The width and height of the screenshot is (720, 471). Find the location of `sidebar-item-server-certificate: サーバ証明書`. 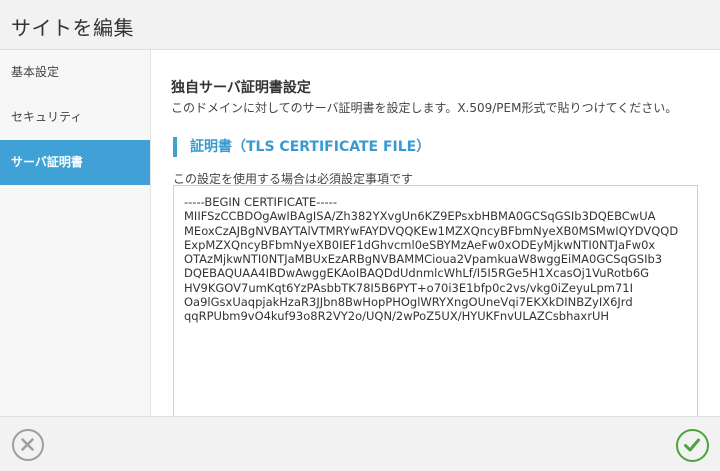

sidebar-item-server-certificate: サーバ証明書 is located at coordinates (75, 162).